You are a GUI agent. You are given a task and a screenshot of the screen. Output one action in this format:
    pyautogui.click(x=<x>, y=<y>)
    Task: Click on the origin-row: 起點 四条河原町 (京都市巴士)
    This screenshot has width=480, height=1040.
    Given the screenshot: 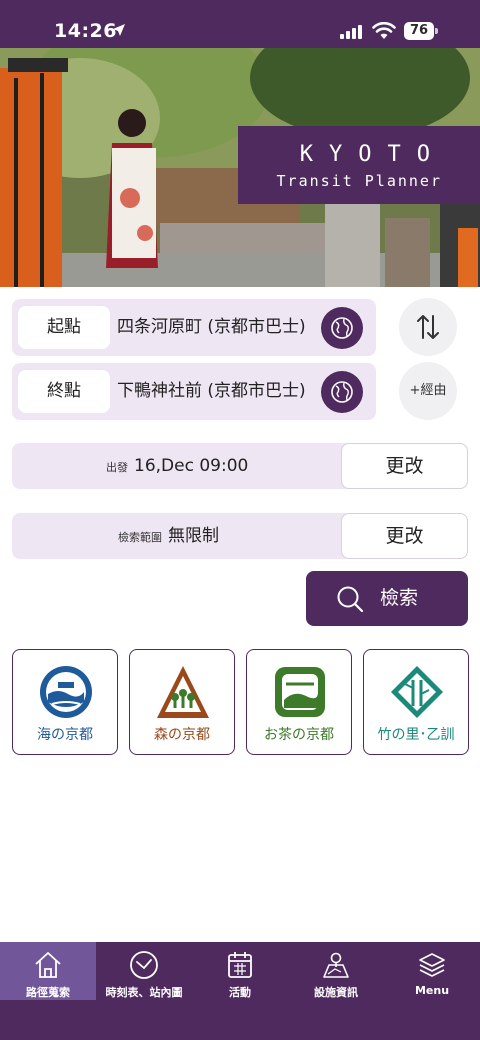 What is the action you would take?
    pyautogui.click(x=194, y=327)
    